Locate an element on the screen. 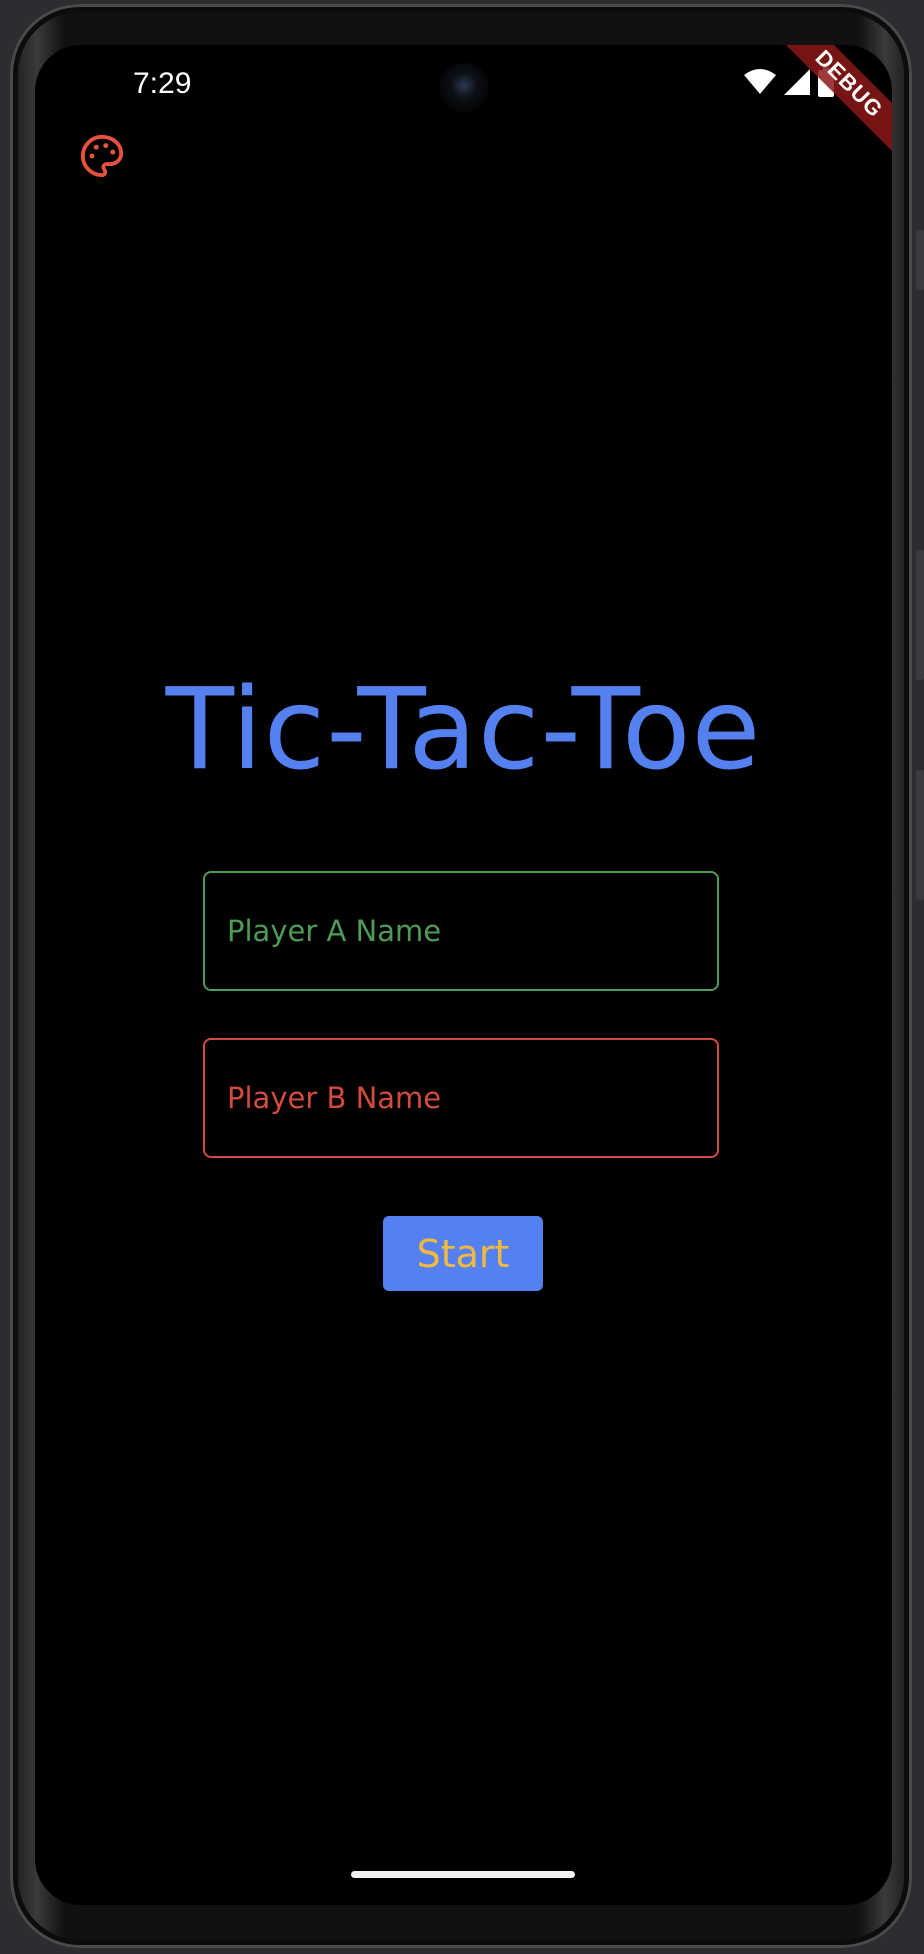 The image size is (924, 1954). power-button is located at coordinates (920, 260).